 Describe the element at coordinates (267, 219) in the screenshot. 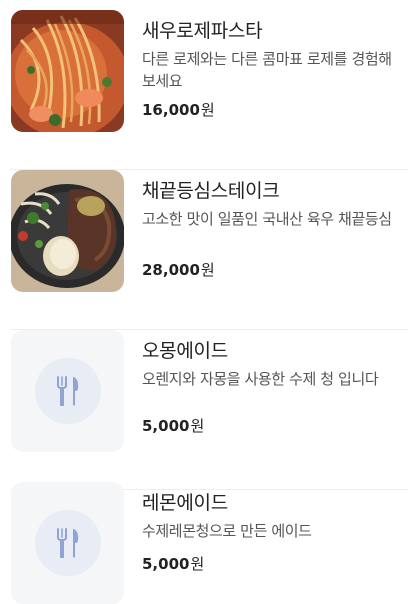

I see `menu-item-description: 고소한 맛이 일품인 국내산 육우 채끝등심` at that location.